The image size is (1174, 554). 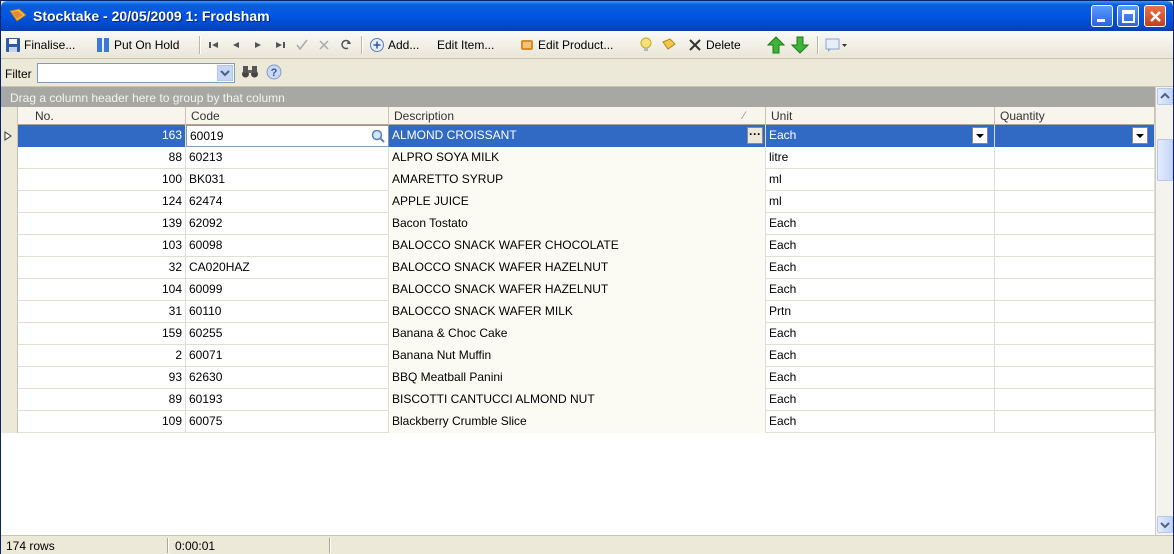 I want to click on cell-description: Banana Nut Muffin, so click(x=577, y=356).